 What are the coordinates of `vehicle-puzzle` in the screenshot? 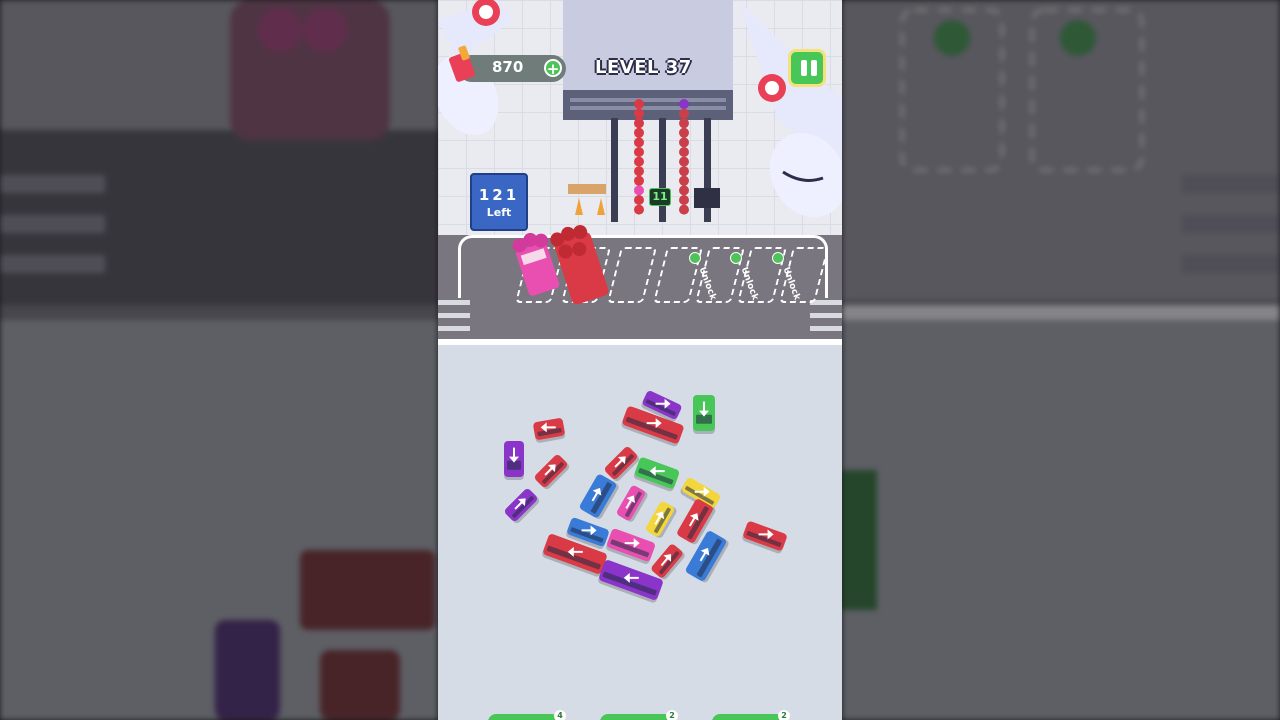 It's located at (645, 497).